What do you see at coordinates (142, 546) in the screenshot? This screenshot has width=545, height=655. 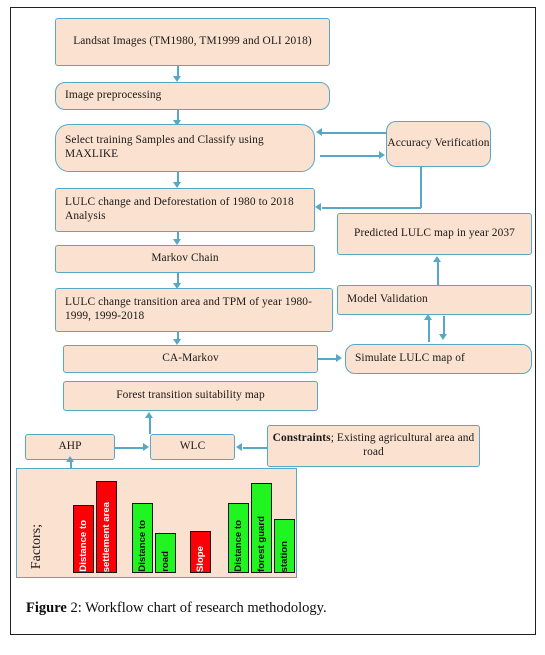 I see `factor-bar-label-distance-to-road-1: Distance to` at bounding box center [142, 546].